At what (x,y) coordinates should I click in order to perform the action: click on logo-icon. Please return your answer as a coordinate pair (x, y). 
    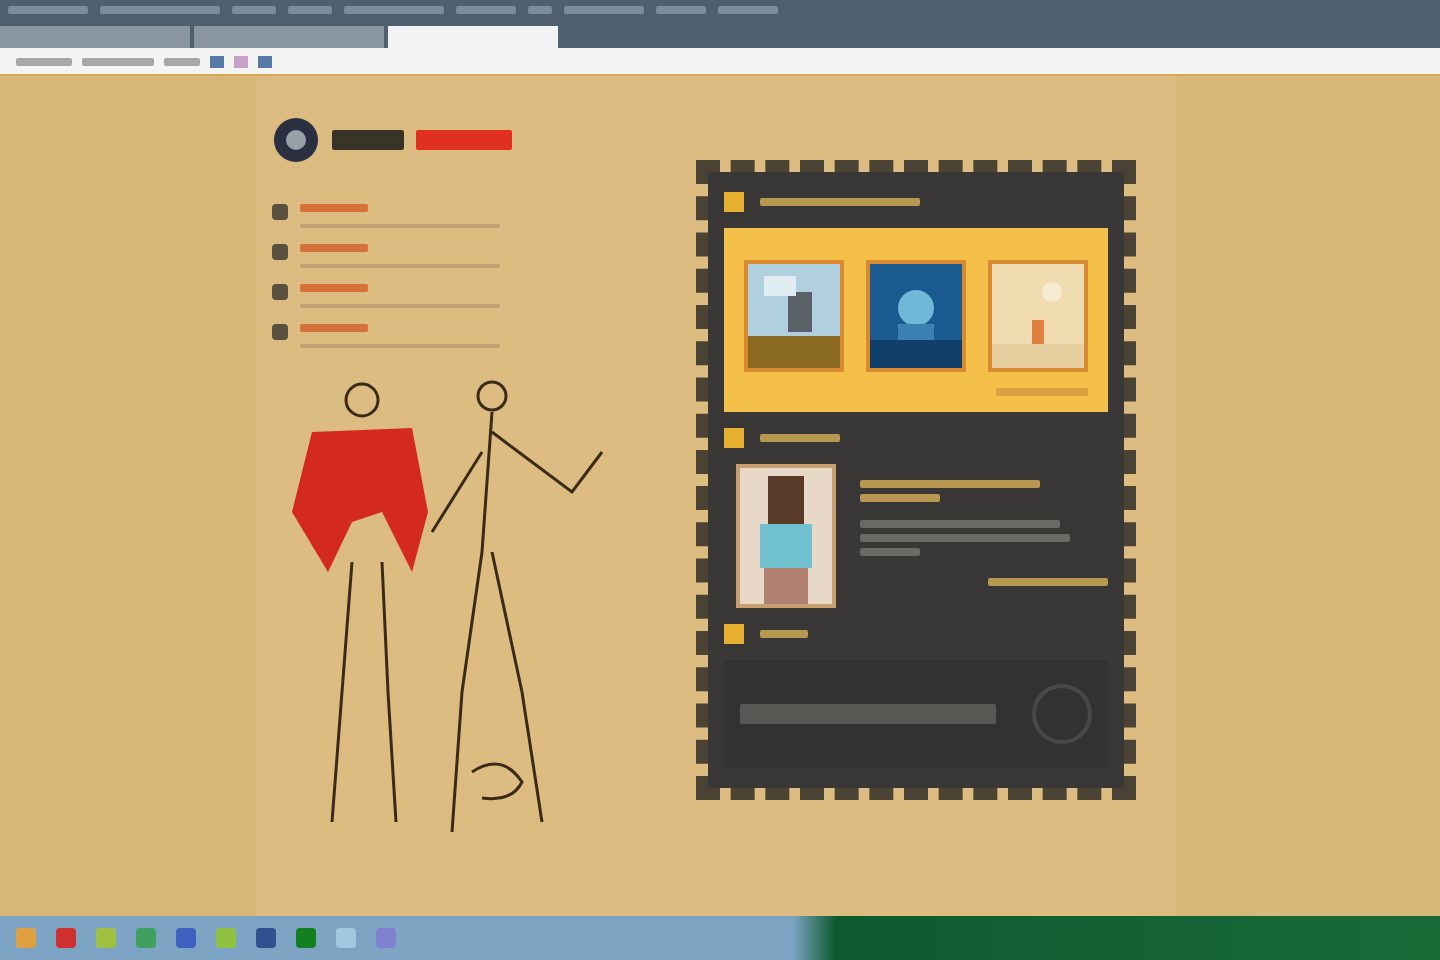
    Looking at the image, I should click on (296, 140).